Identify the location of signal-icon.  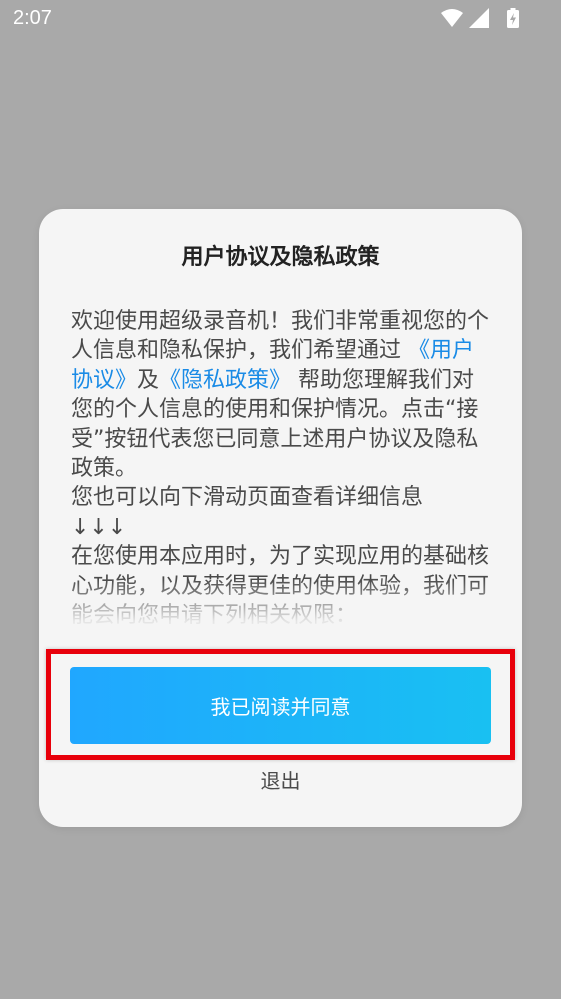
(479, 18).